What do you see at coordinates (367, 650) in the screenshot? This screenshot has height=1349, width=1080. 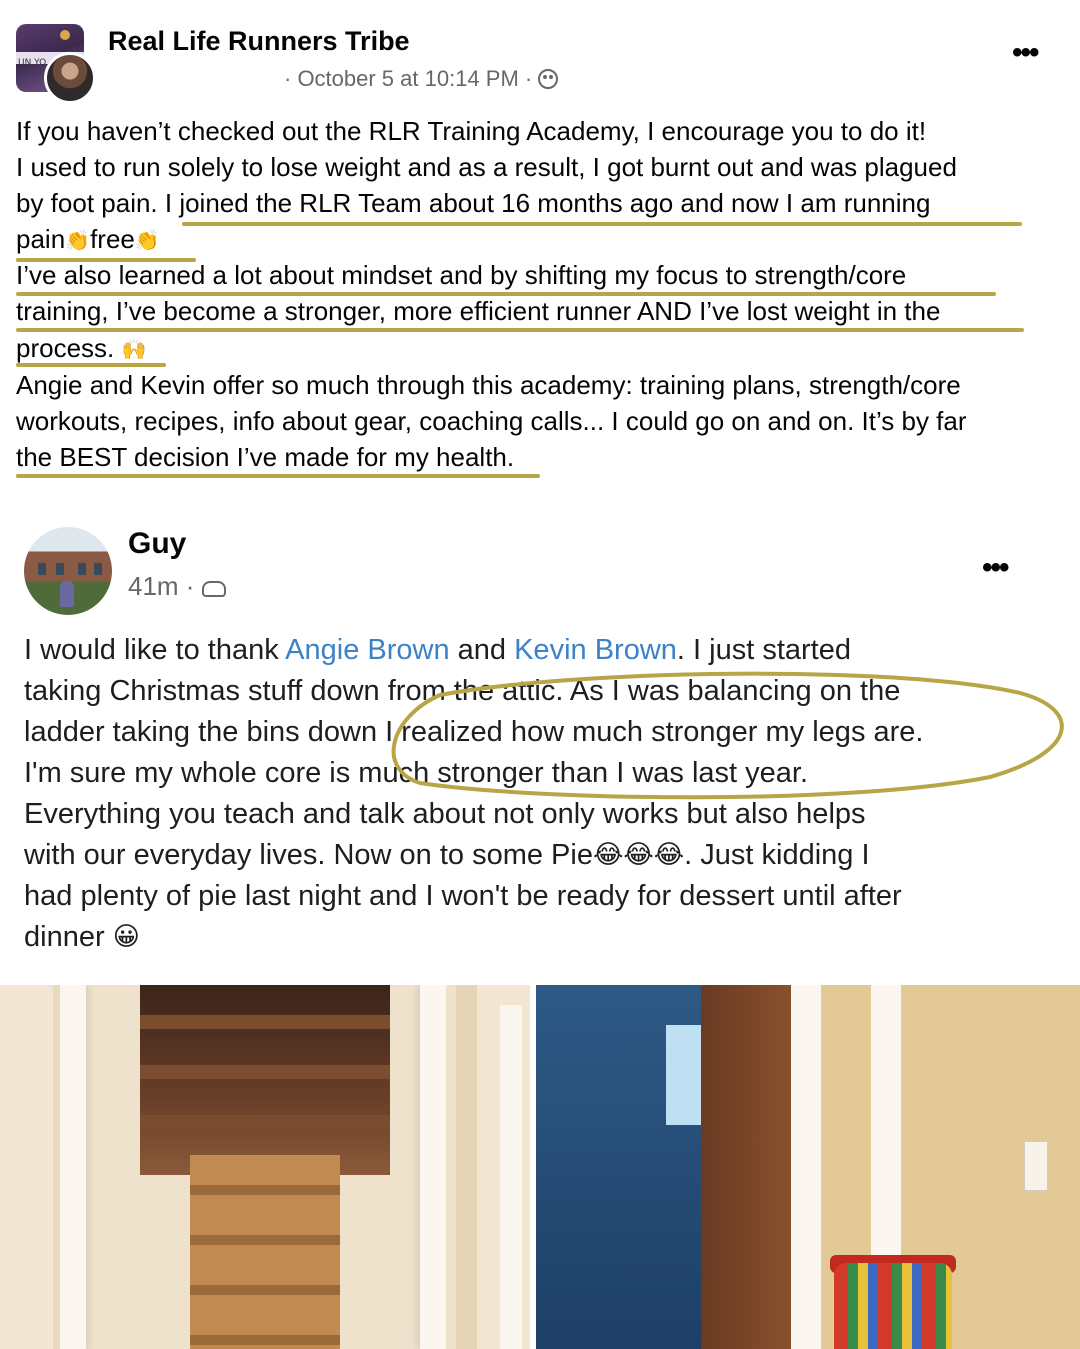 I see `mention-link: Angie Brown` at bounding box center [367, 650].